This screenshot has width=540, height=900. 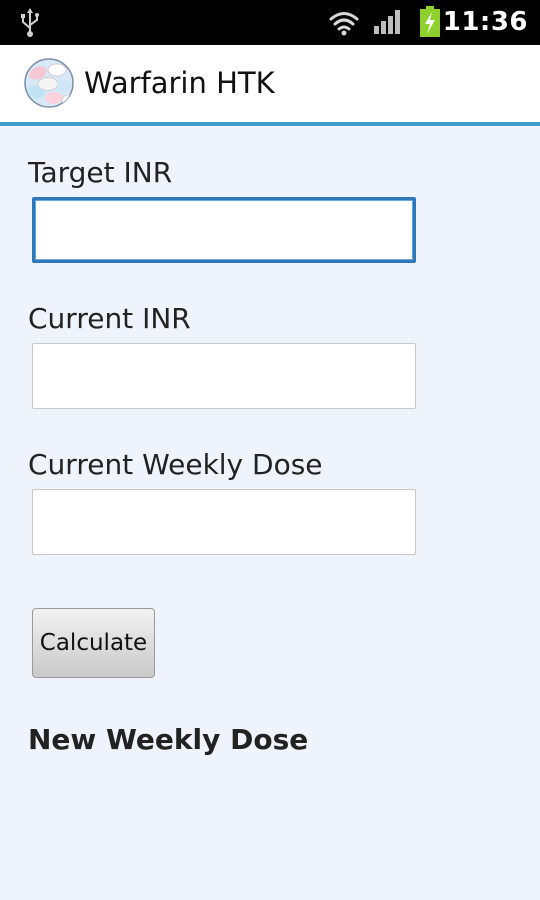 What do you see at coordinates (179, 83) in the screenshot?
I see `app-title: Warfarin HTK` at bounding box center [179, 83].